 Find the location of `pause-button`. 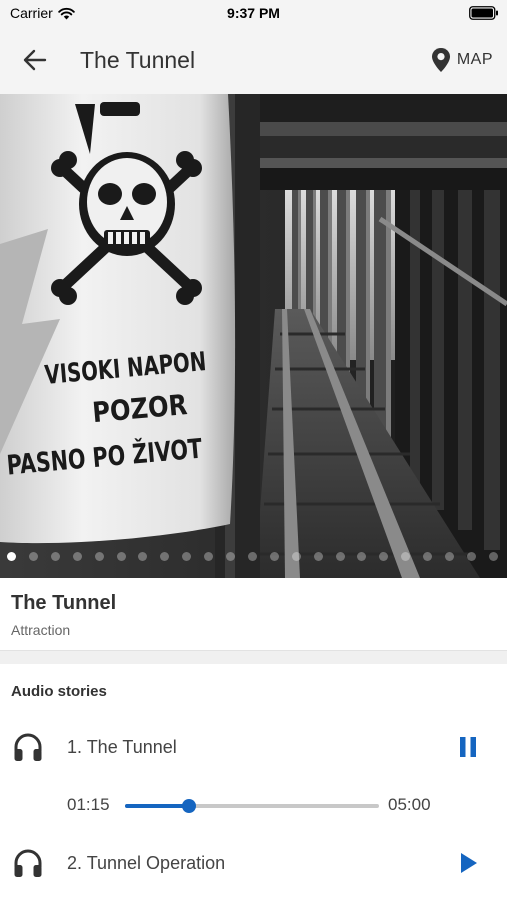

pause-button is located at coordinates (468, 747).